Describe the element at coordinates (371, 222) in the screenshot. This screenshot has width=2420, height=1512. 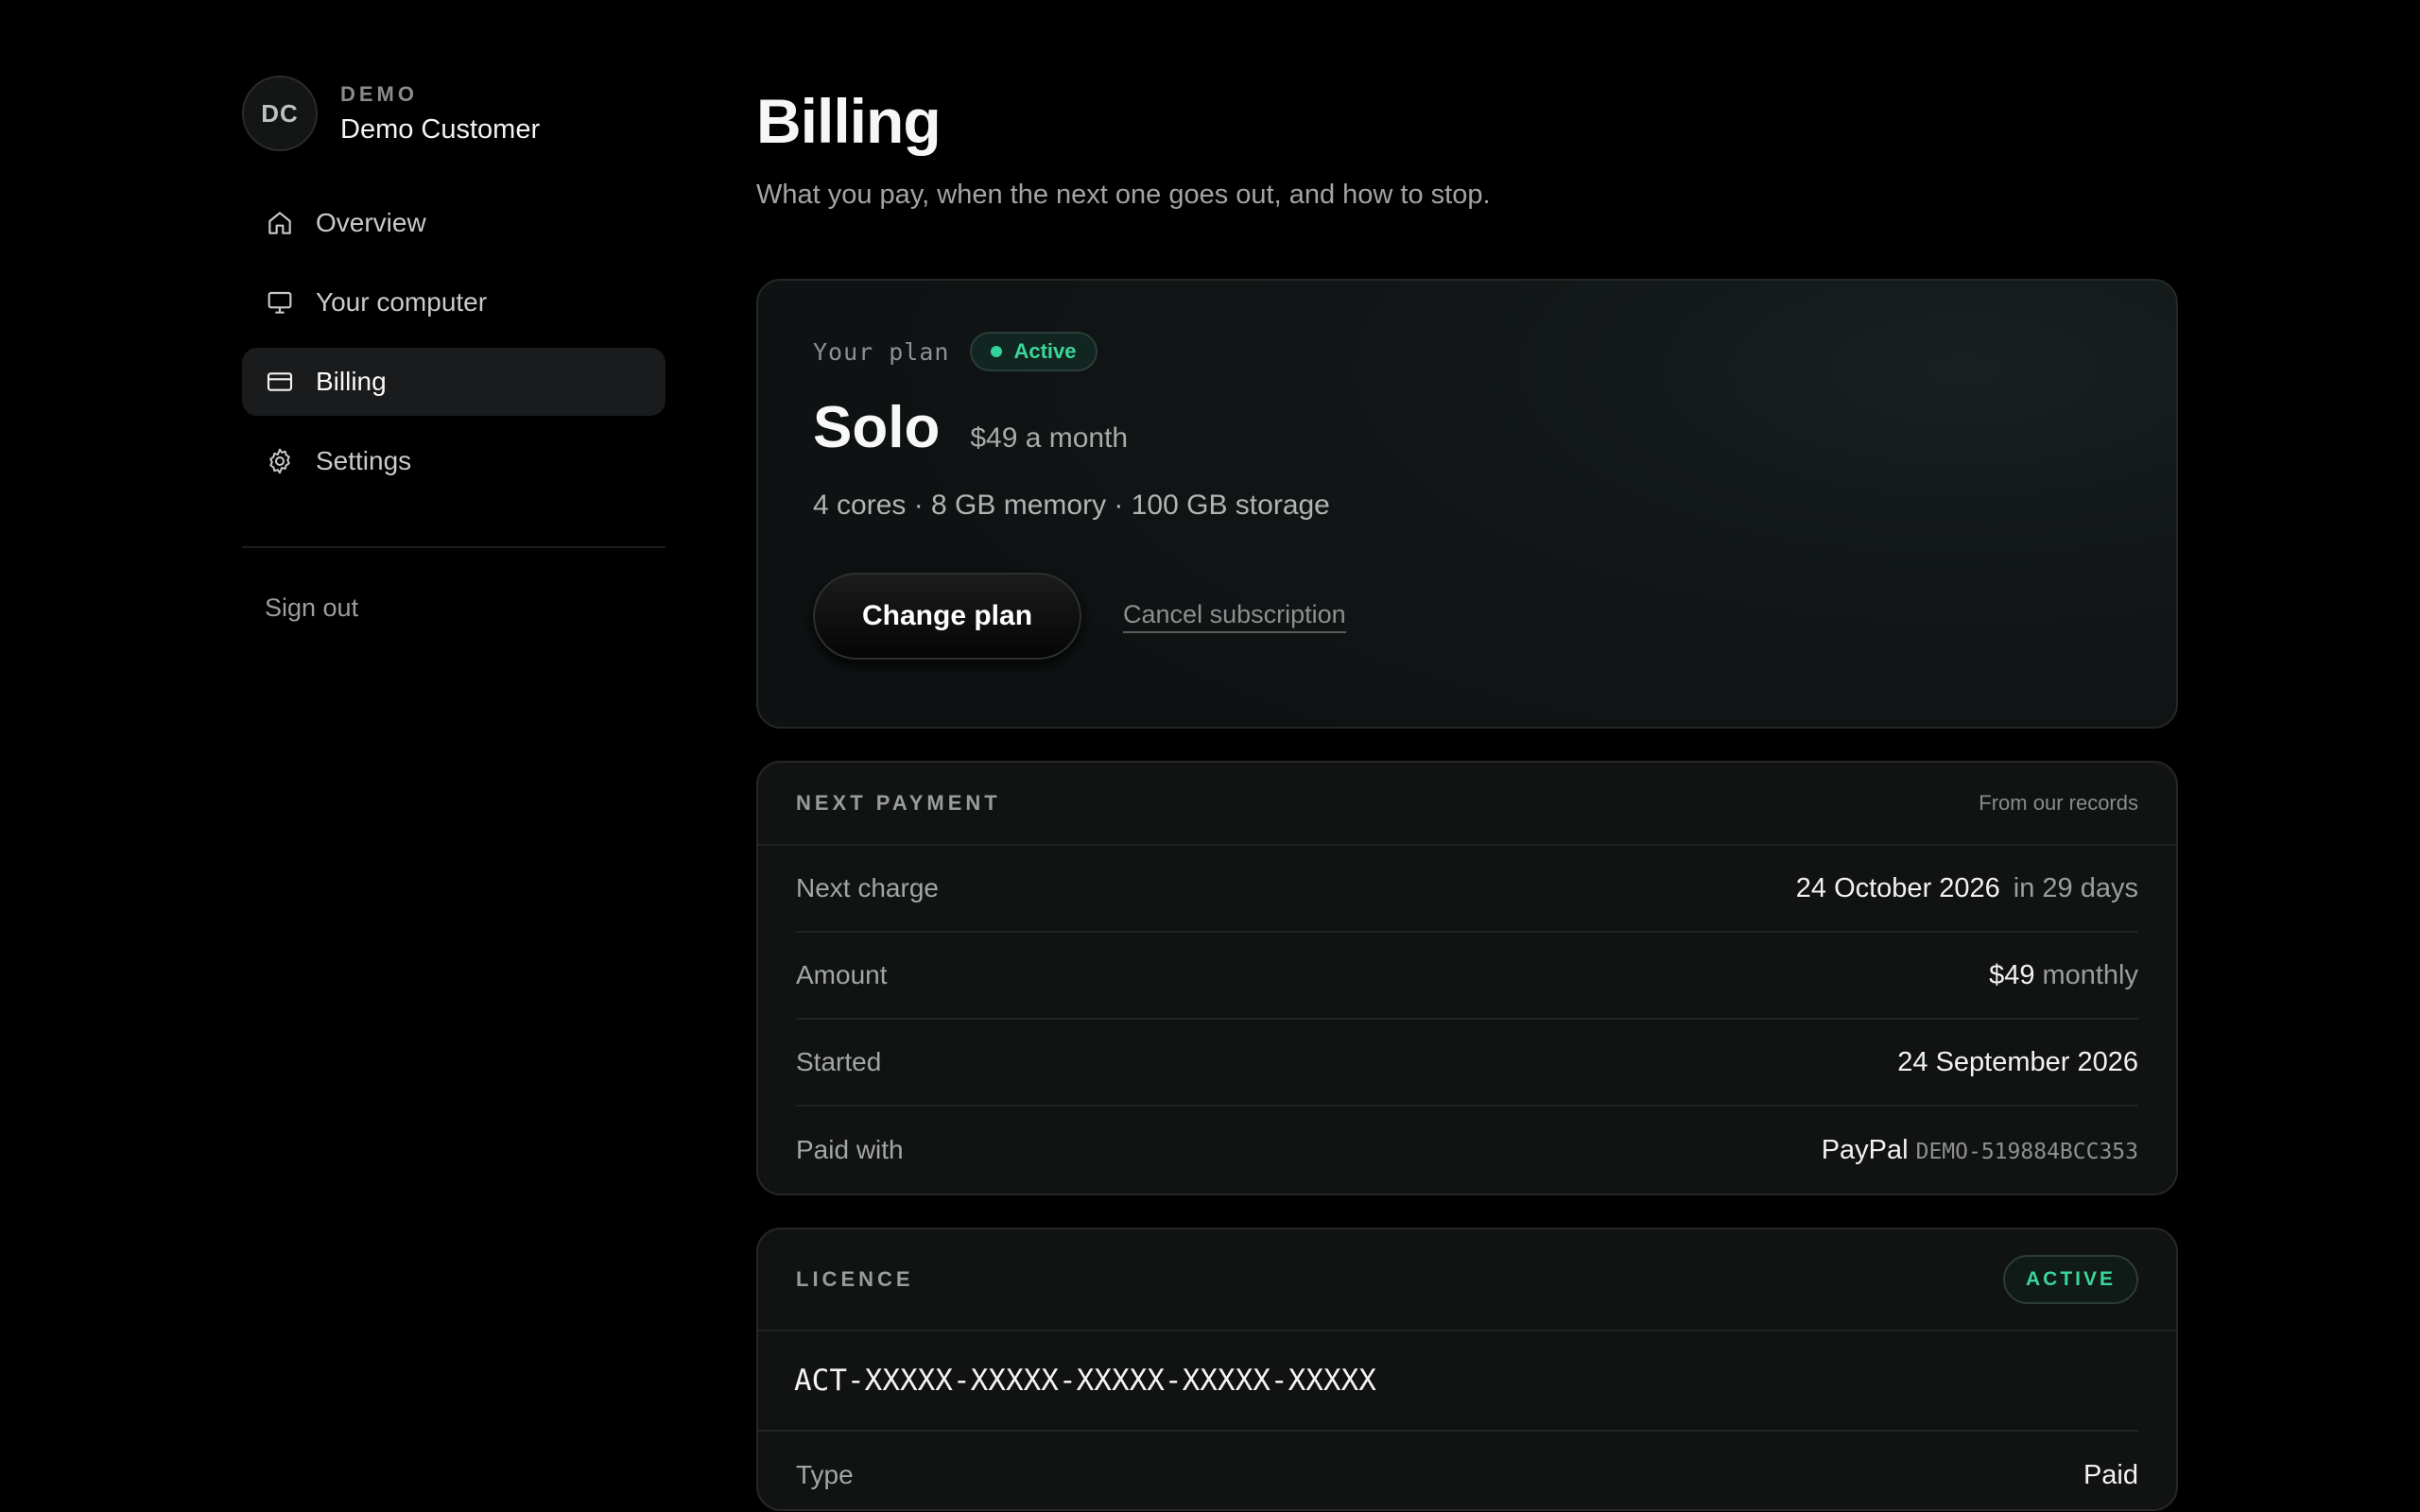
I see `sidebar-item-label: Overview` at that location.